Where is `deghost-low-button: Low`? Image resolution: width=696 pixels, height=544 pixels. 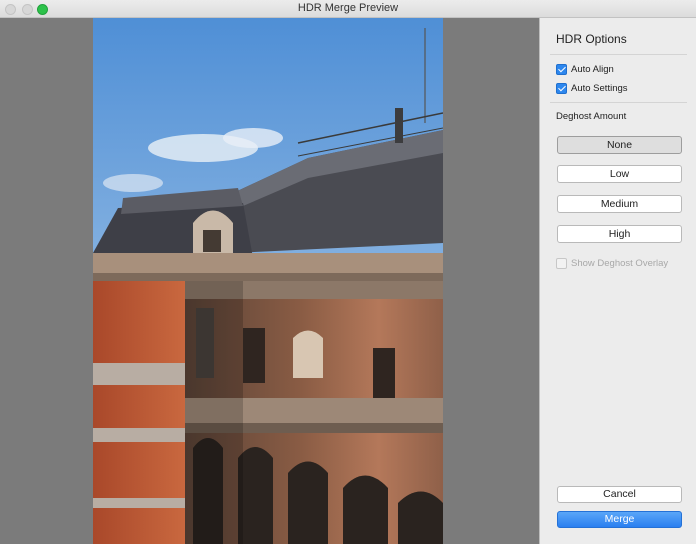
deghost-low-button: Low is located at coordinates (619, 174).